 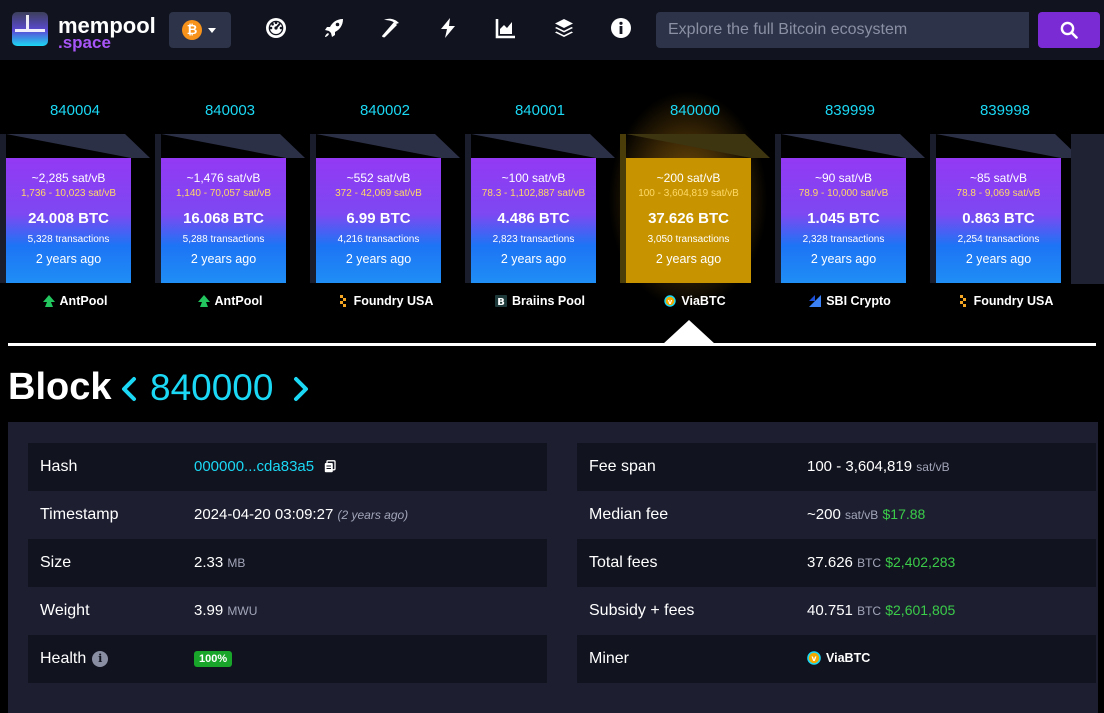 What do you see at coordinates (75, 110) in the screenshot?
I see `block-height-link: 840004` at bounding box center [75, 110].